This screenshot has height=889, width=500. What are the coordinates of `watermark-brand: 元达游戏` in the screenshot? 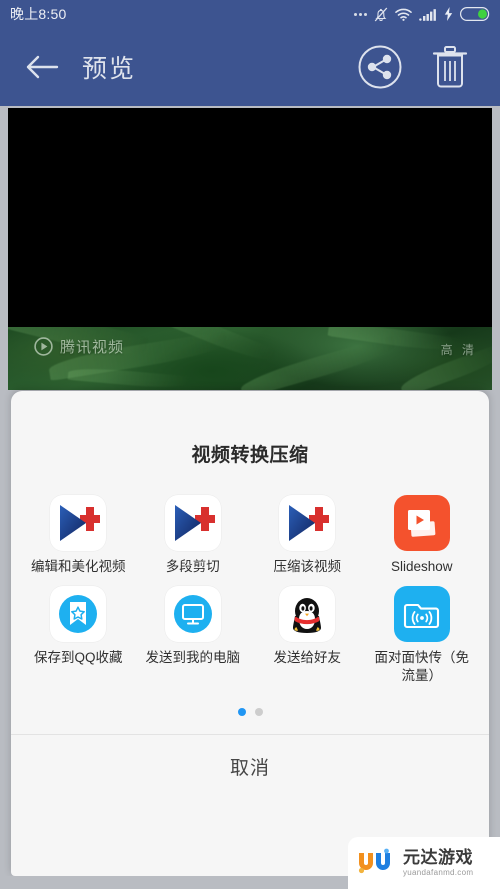 It's located at (438, 857).